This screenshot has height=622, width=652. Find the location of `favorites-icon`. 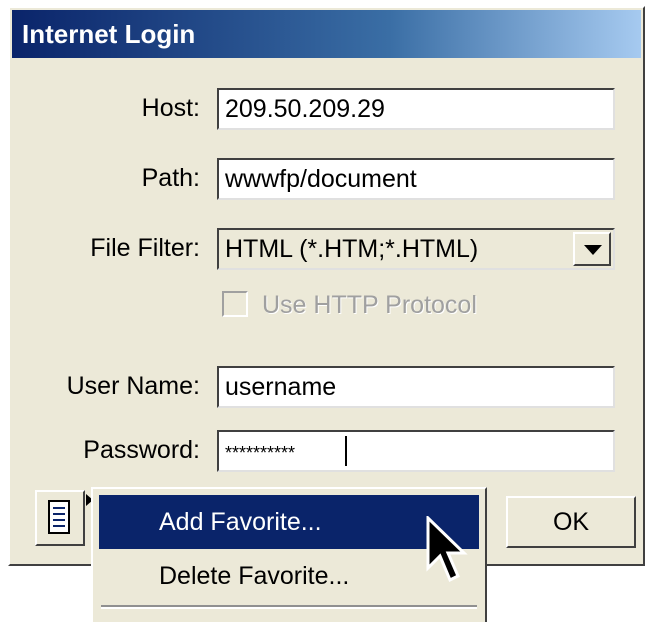

favorites-icon is located at coordinates (59, 517).